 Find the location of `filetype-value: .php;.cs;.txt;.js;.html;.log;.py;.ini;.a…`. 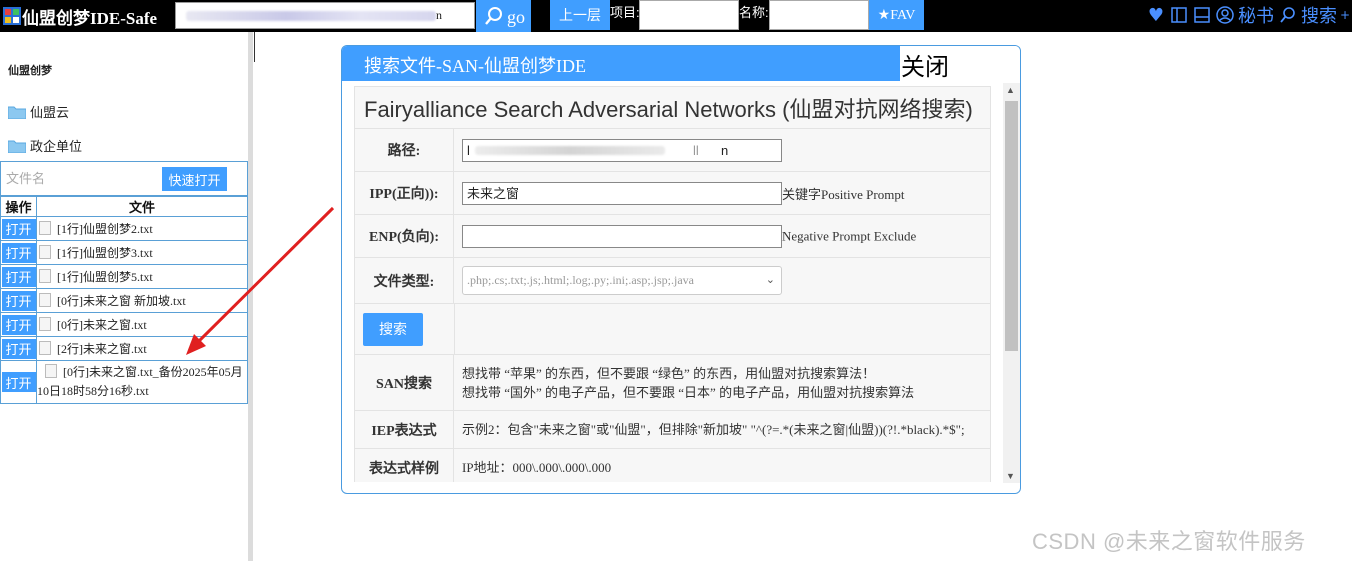

filetype-value: .php;.cs;.txt;.js;.html;.log;.py;.ini;.a… is located at coordinates (580, 280).